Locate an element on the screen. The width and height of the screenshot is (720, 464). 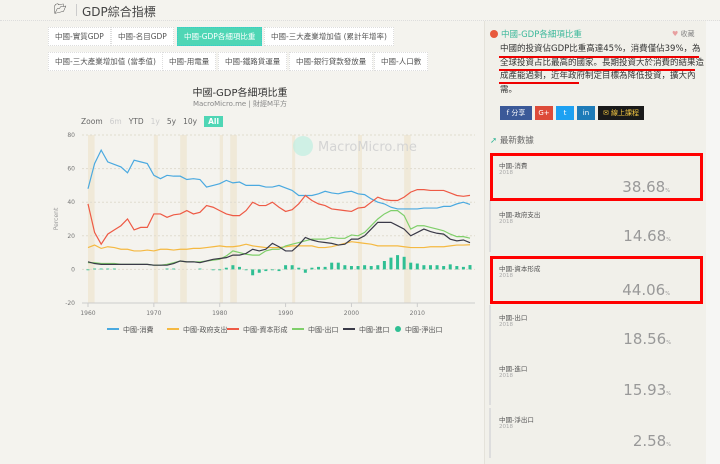
zoom-option-6m: 6m is located at coordinates (116, 121).